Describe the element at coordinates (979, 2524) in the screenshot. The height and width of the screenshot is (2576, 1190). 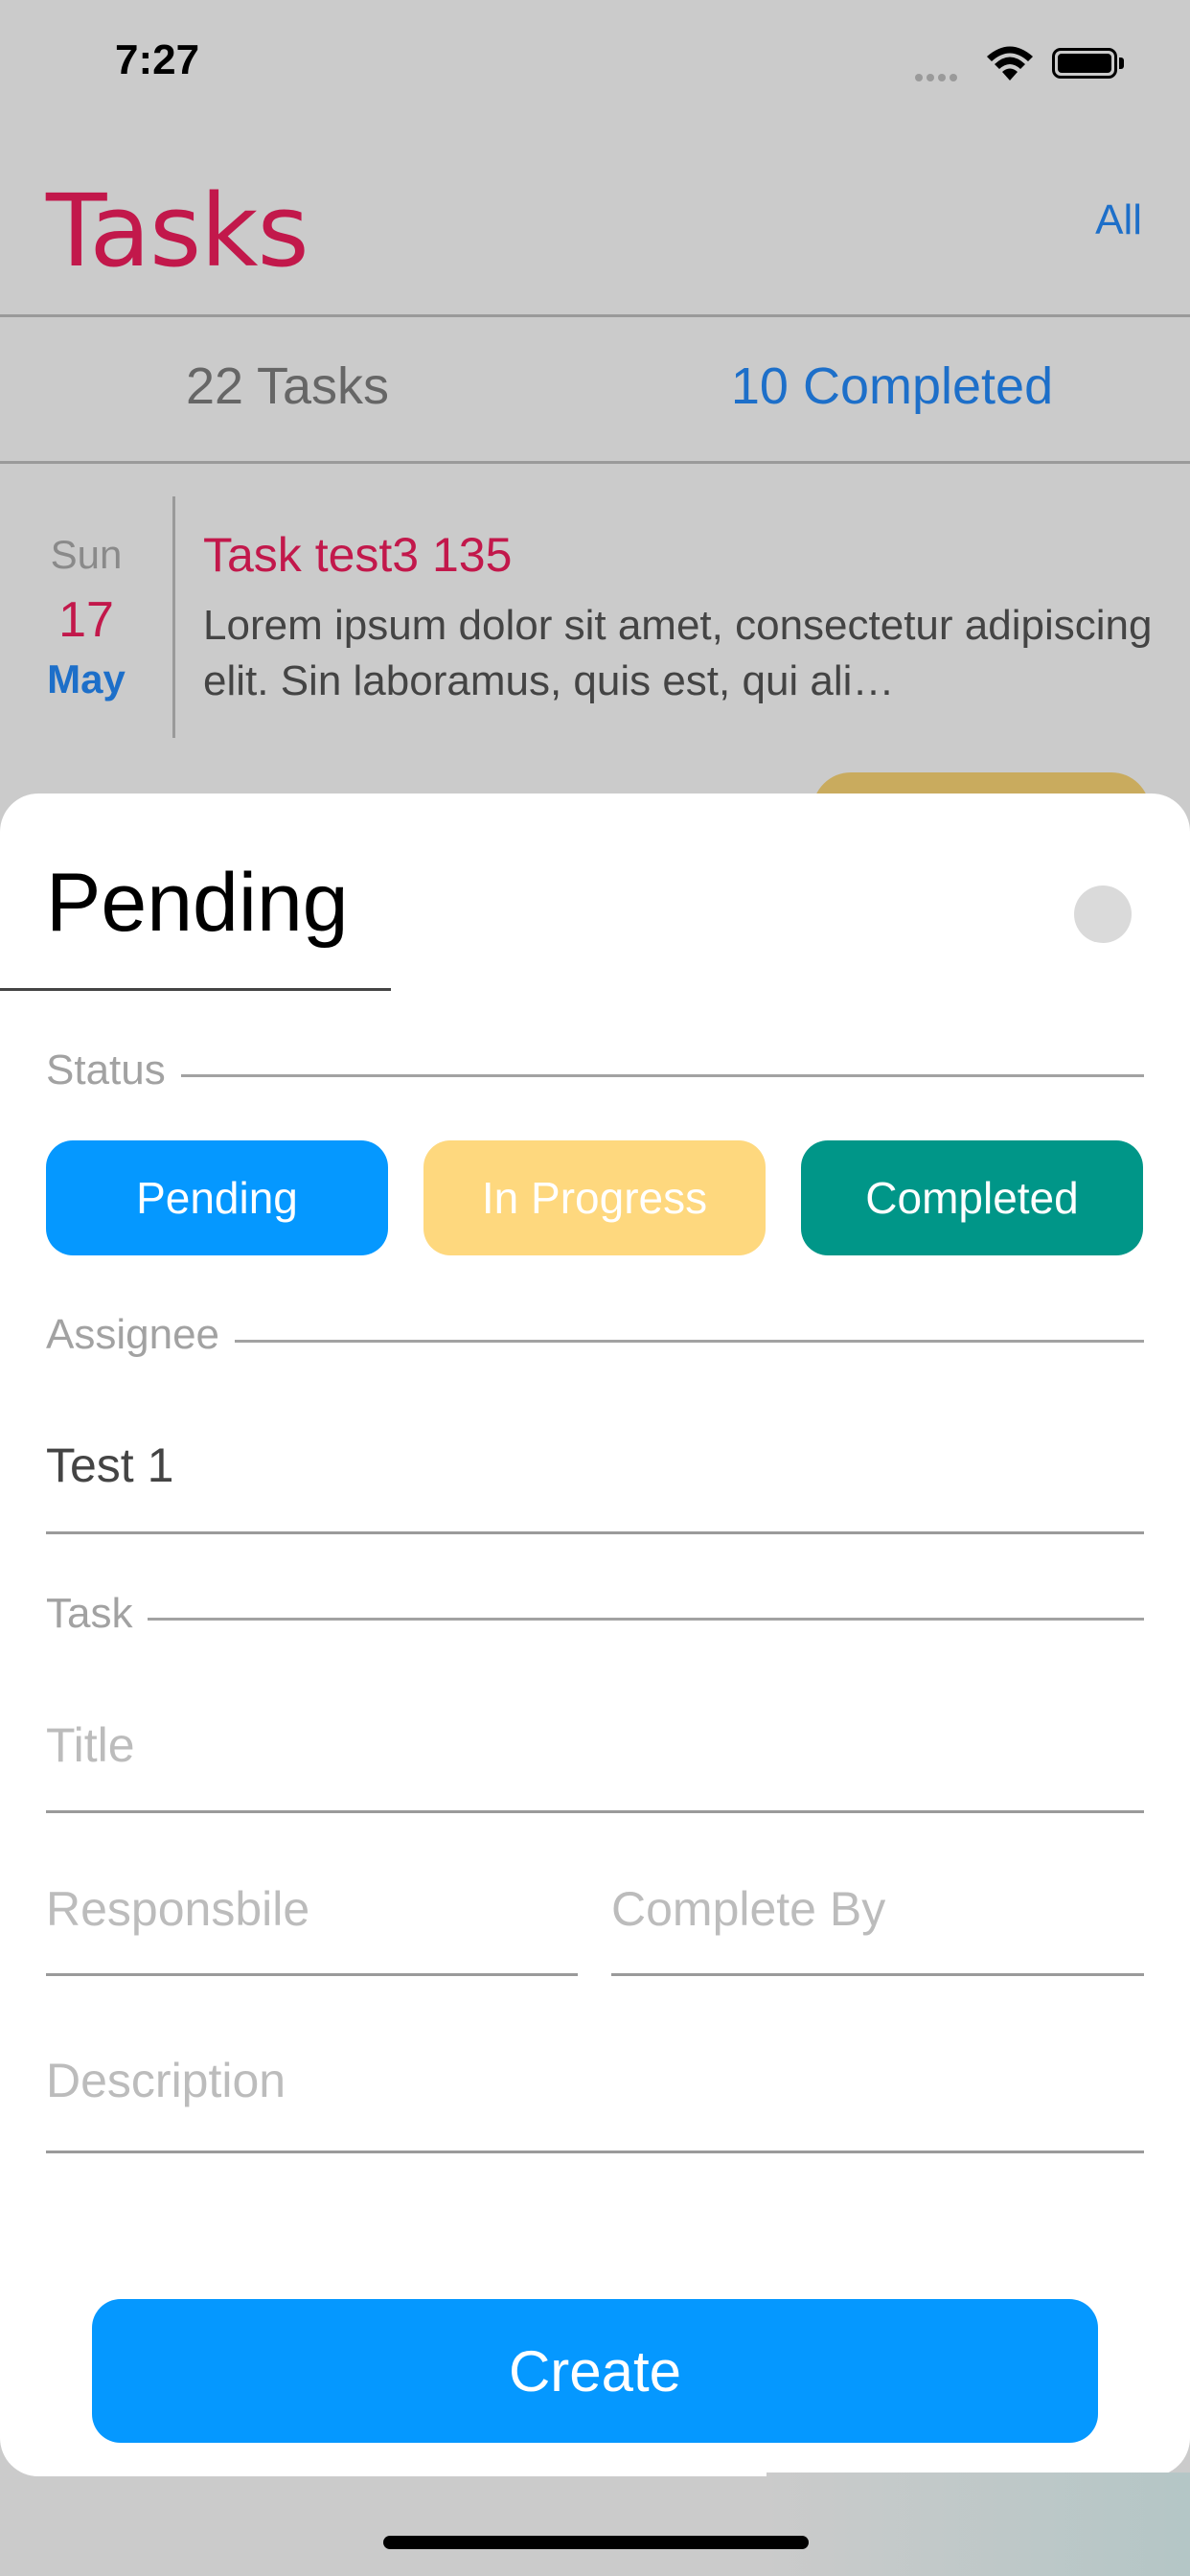
I see `bottom-background` at that location.